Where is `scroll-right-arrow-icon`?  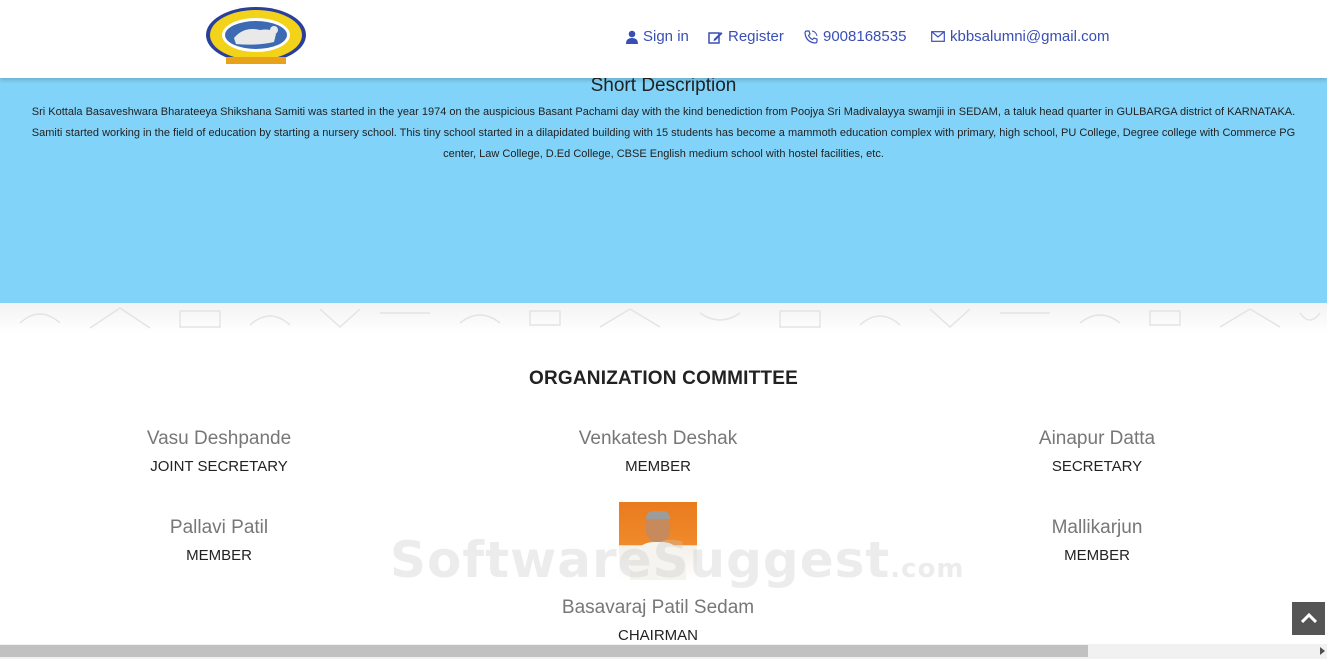 scroll-right-arrow-icon is located at coordinates (1322, 651).